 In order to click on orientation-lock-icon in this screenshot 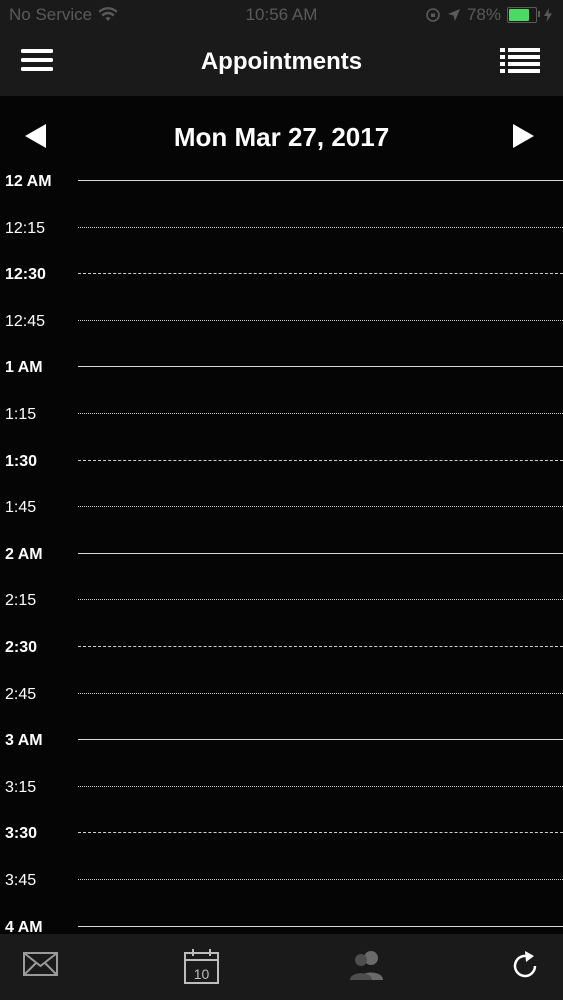, I will do `click(433, 15)`.